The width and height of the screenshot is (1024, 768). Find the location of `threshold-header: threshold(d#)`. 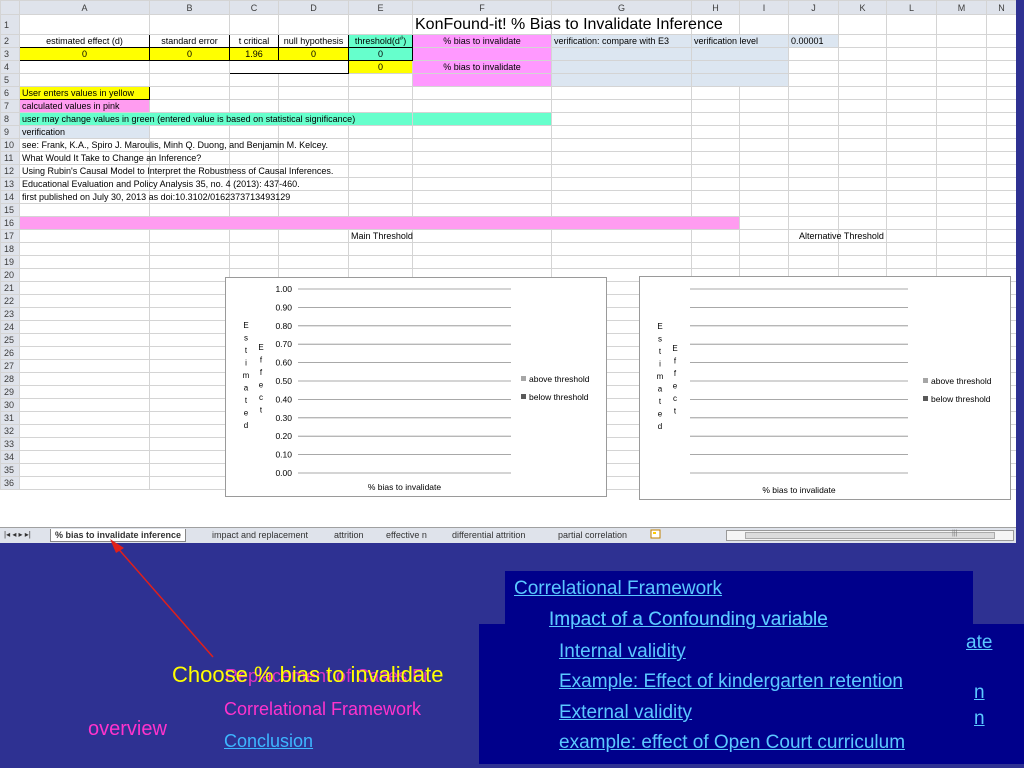

threshold-header: threshold(d#) is located at coordinates (380, 41).